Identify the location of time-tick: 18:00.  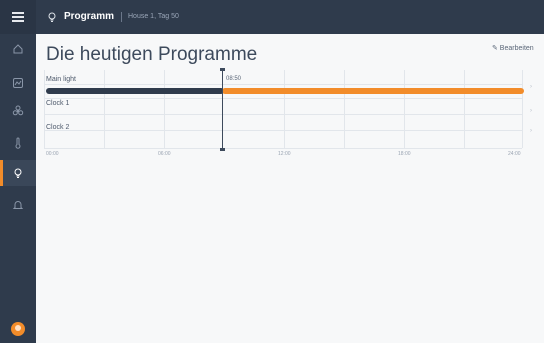
(404, 154).